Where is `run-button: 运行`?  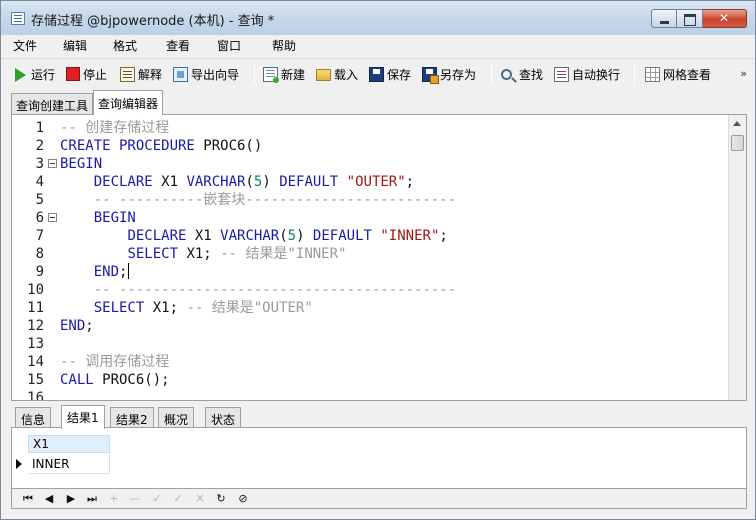
run-button: 运行 is located at coordinates (34, 74).